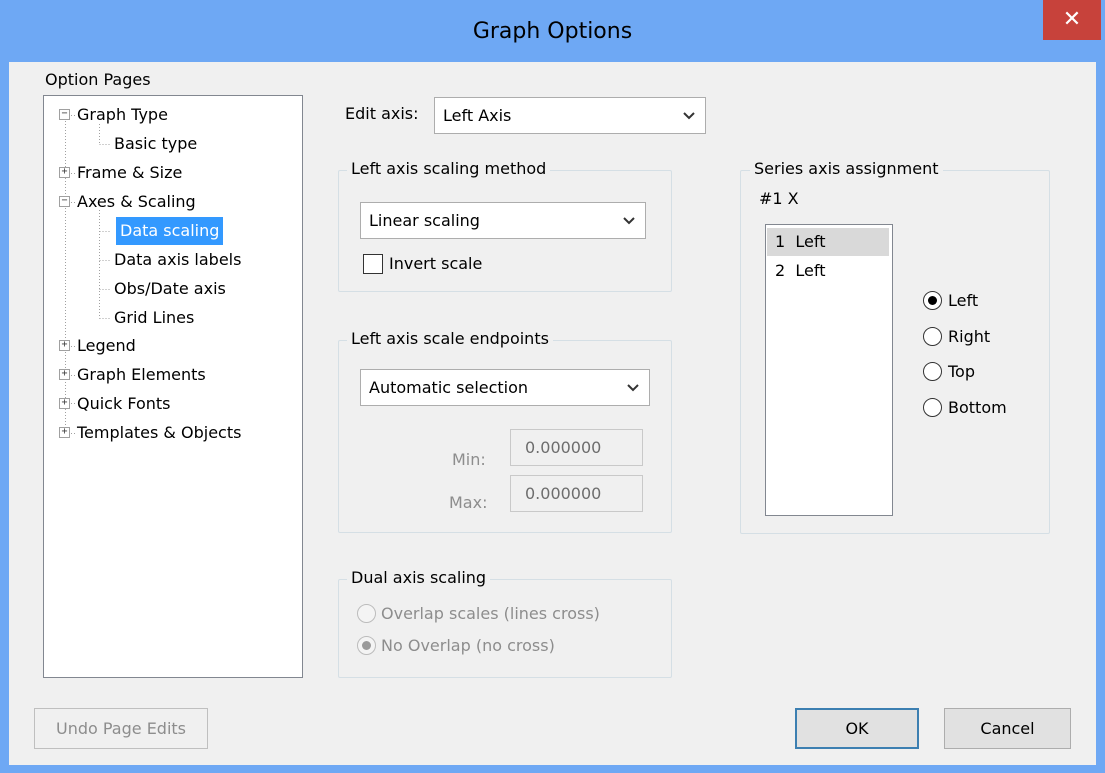 This screenshot has width=1105, height=773. I want to click on list-item: 1 Left, so click(828, 242).